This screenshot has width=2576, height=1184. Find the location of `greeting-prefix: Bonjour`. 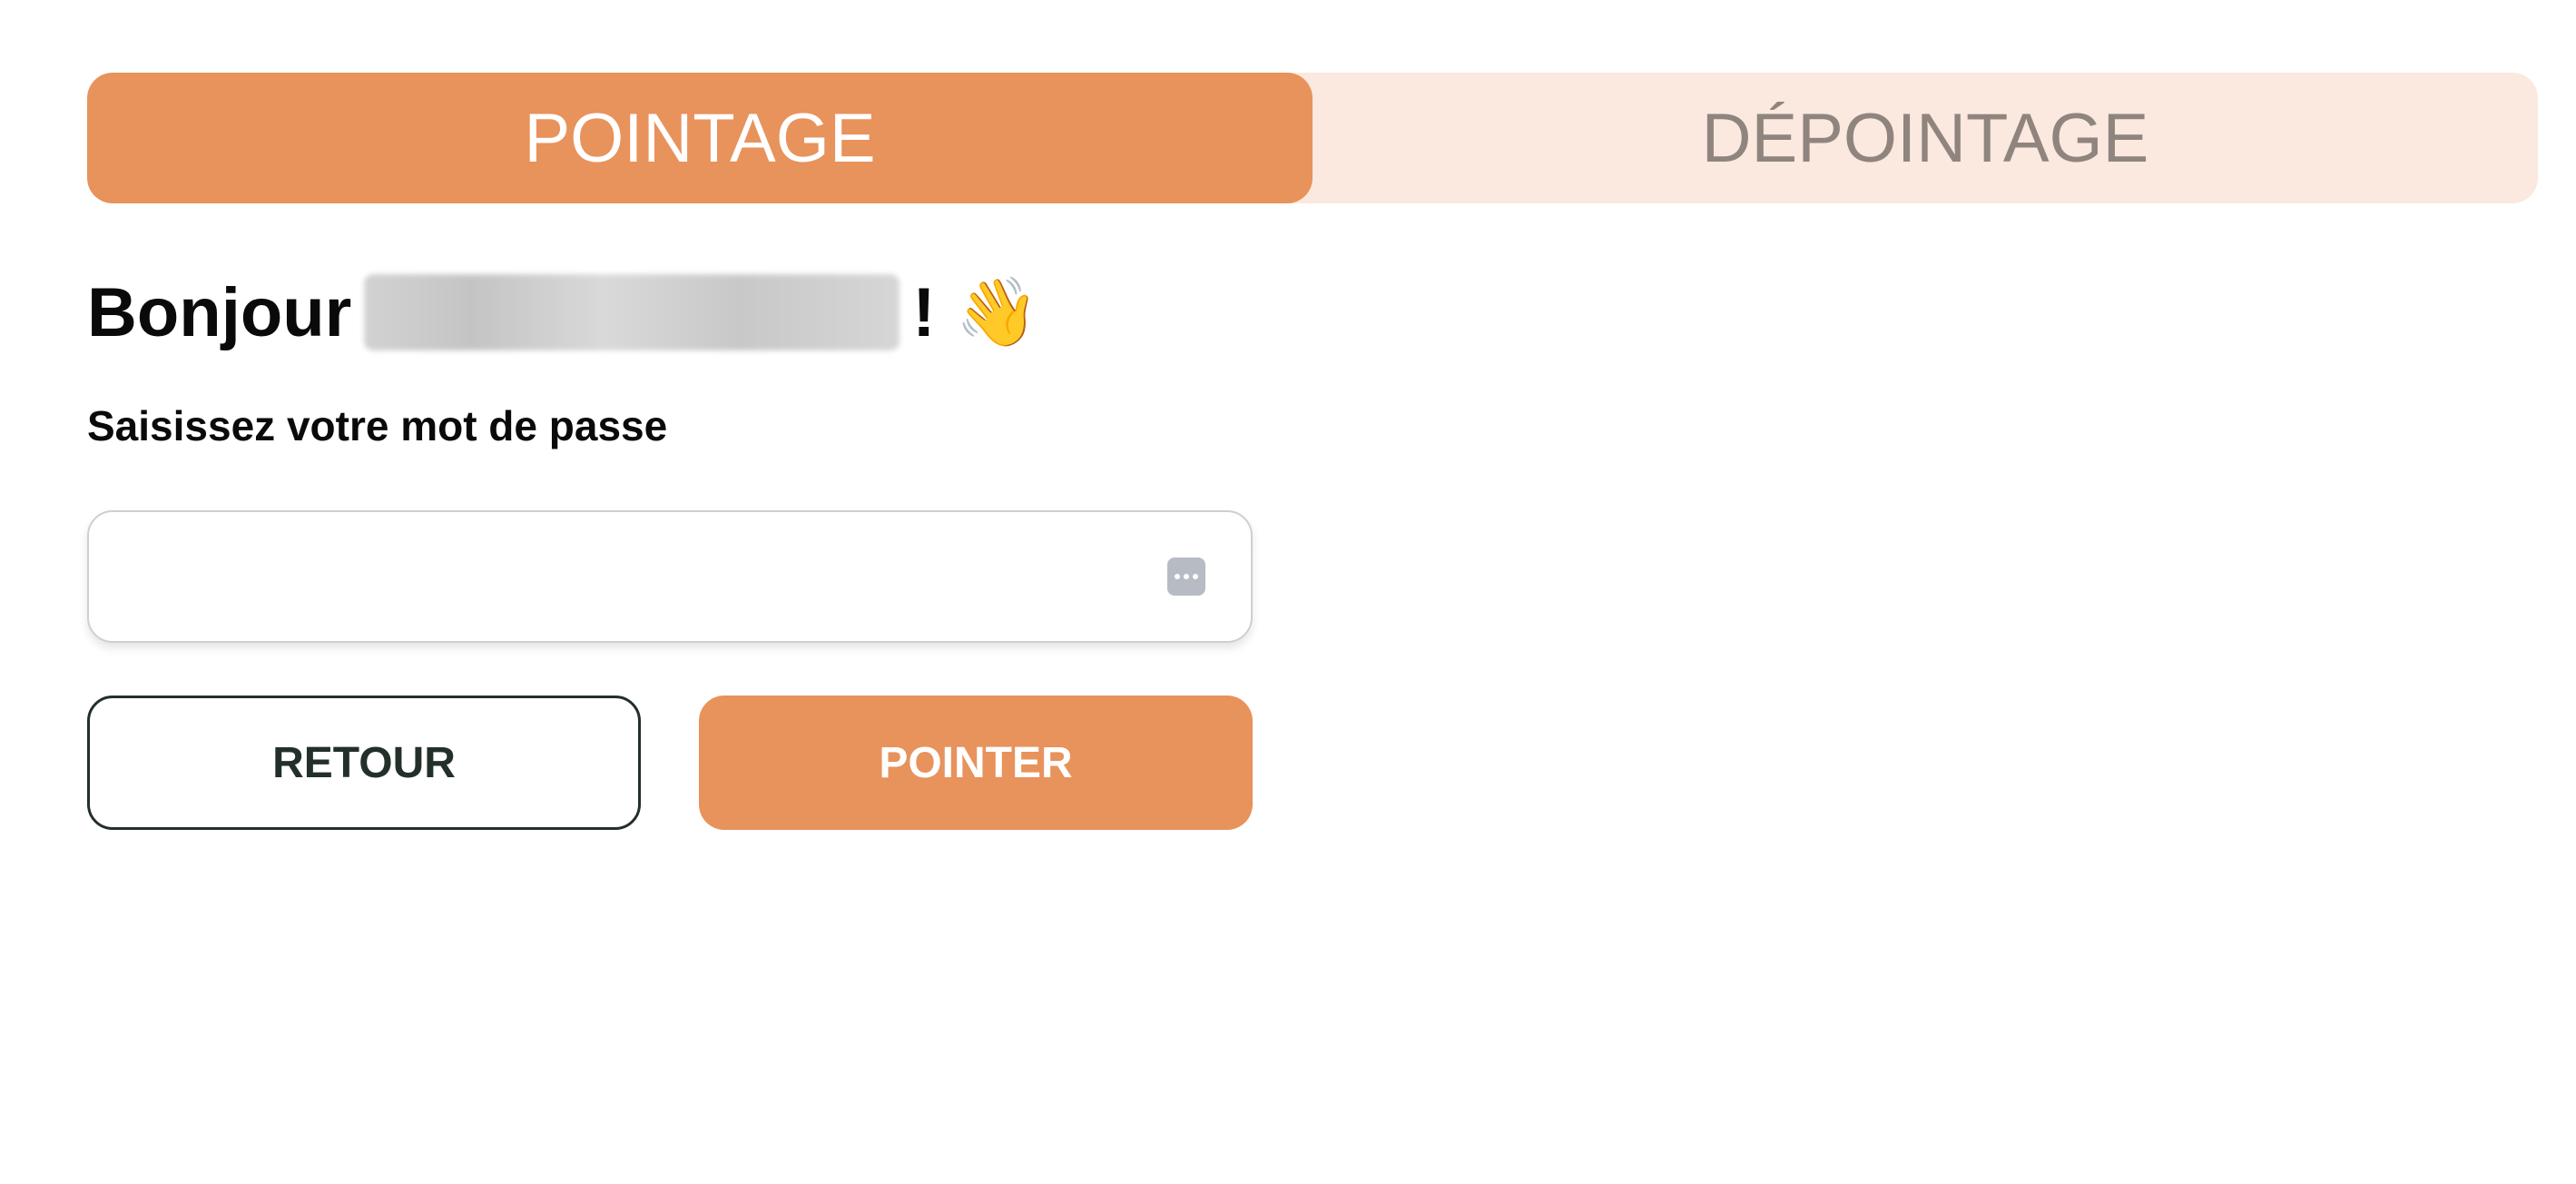

greeting-prefix: Bonjour is located at coordinates (219, 312).